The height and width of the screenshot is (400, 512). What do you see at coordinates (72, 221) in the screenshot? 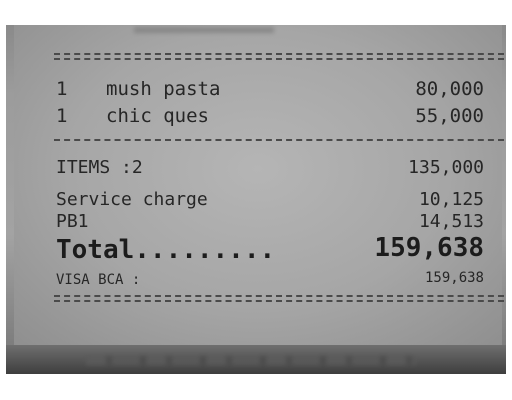
I see `pb1-tax-label: PB1` at bounding box center [72, 221].